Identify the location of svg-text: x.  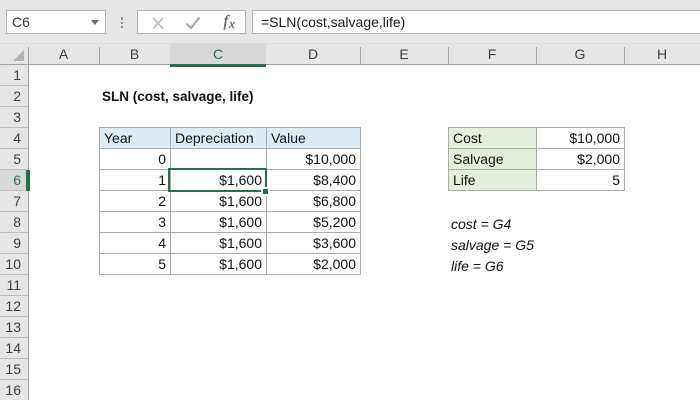
(231, 23).